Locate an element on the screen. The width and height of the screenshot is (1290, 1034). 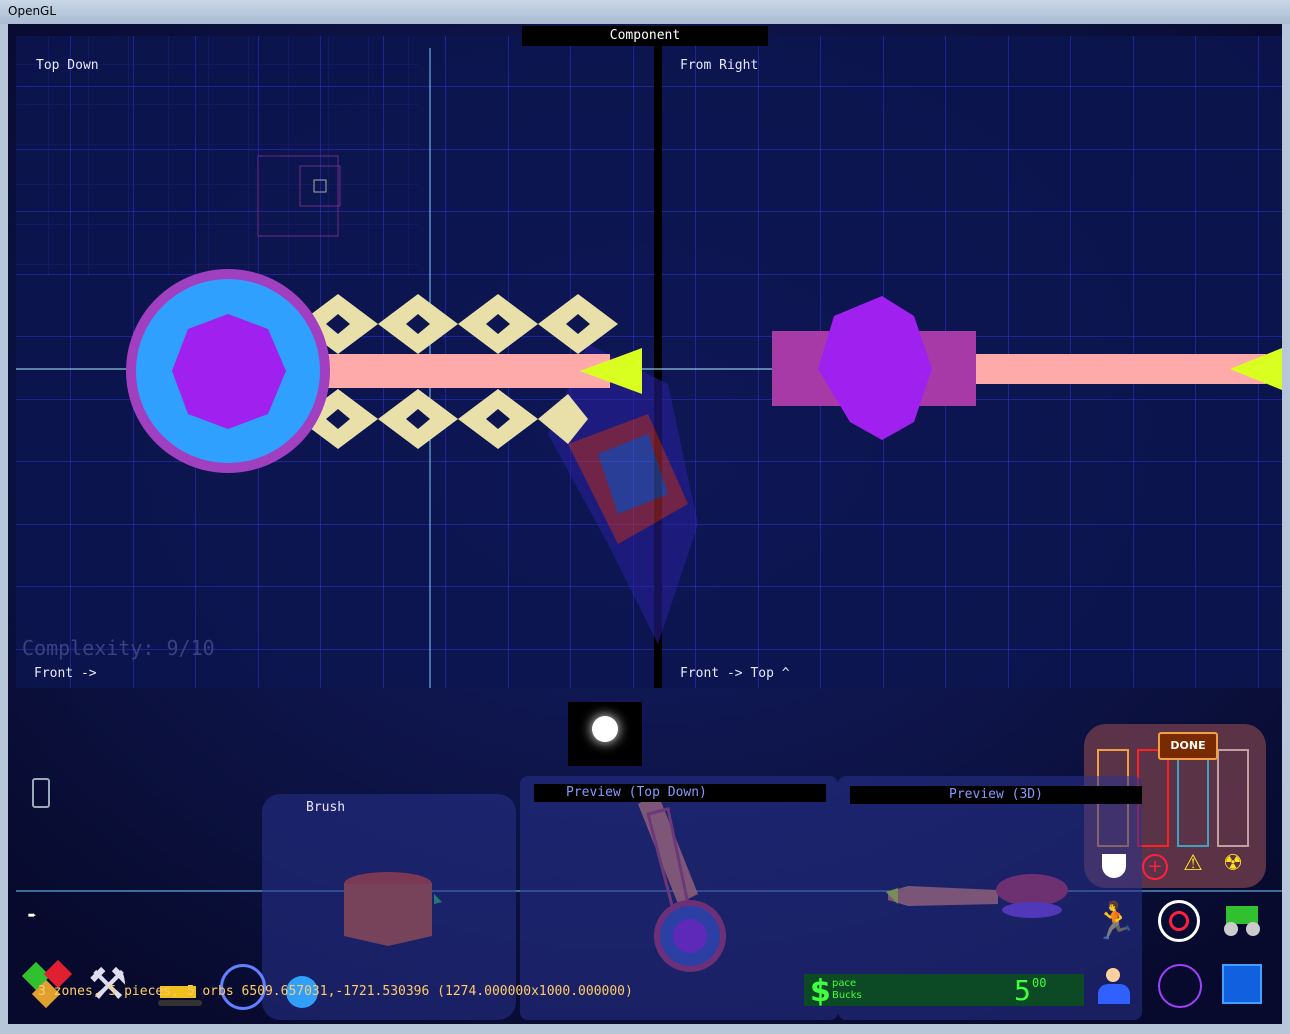
window-frame-right is located at coordinates (1286, 524).